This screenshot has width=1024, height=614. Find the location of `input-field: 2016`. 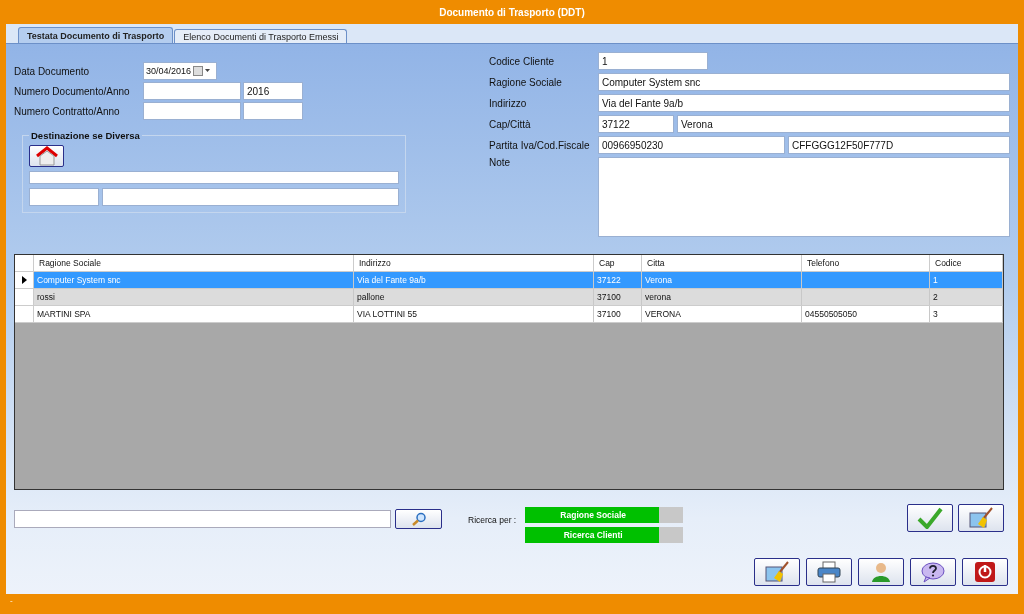

input-field: 2016 is located at coordinates (273, 91).